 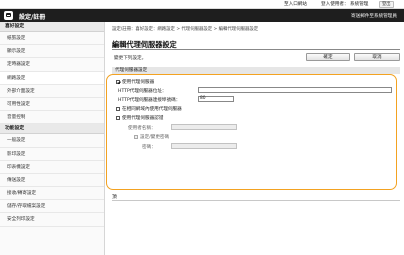 I want to click on sidebar-item-printer: 印表機設定, so click(x=52, y=167).